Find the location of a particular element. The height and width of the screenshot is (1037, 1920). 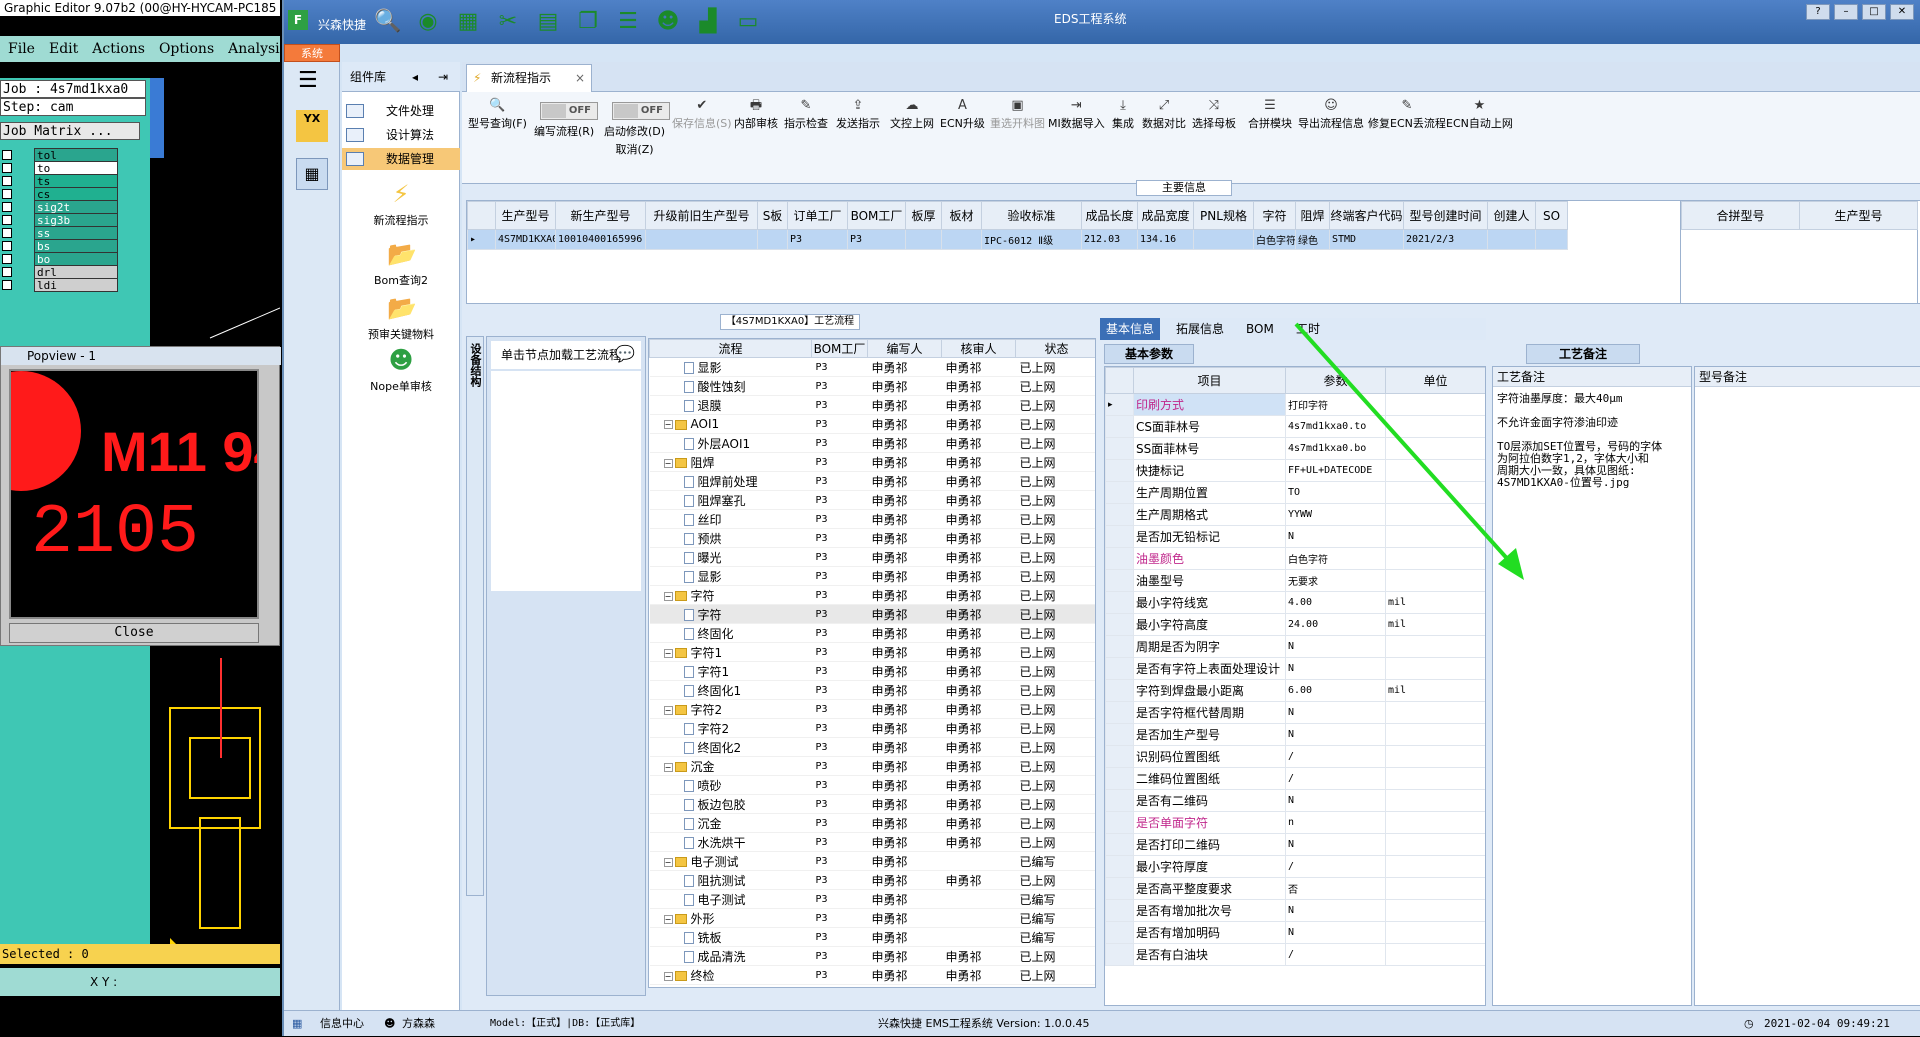

ribbon-button-8: A ECN升级 is located at coordinates (962, 115).